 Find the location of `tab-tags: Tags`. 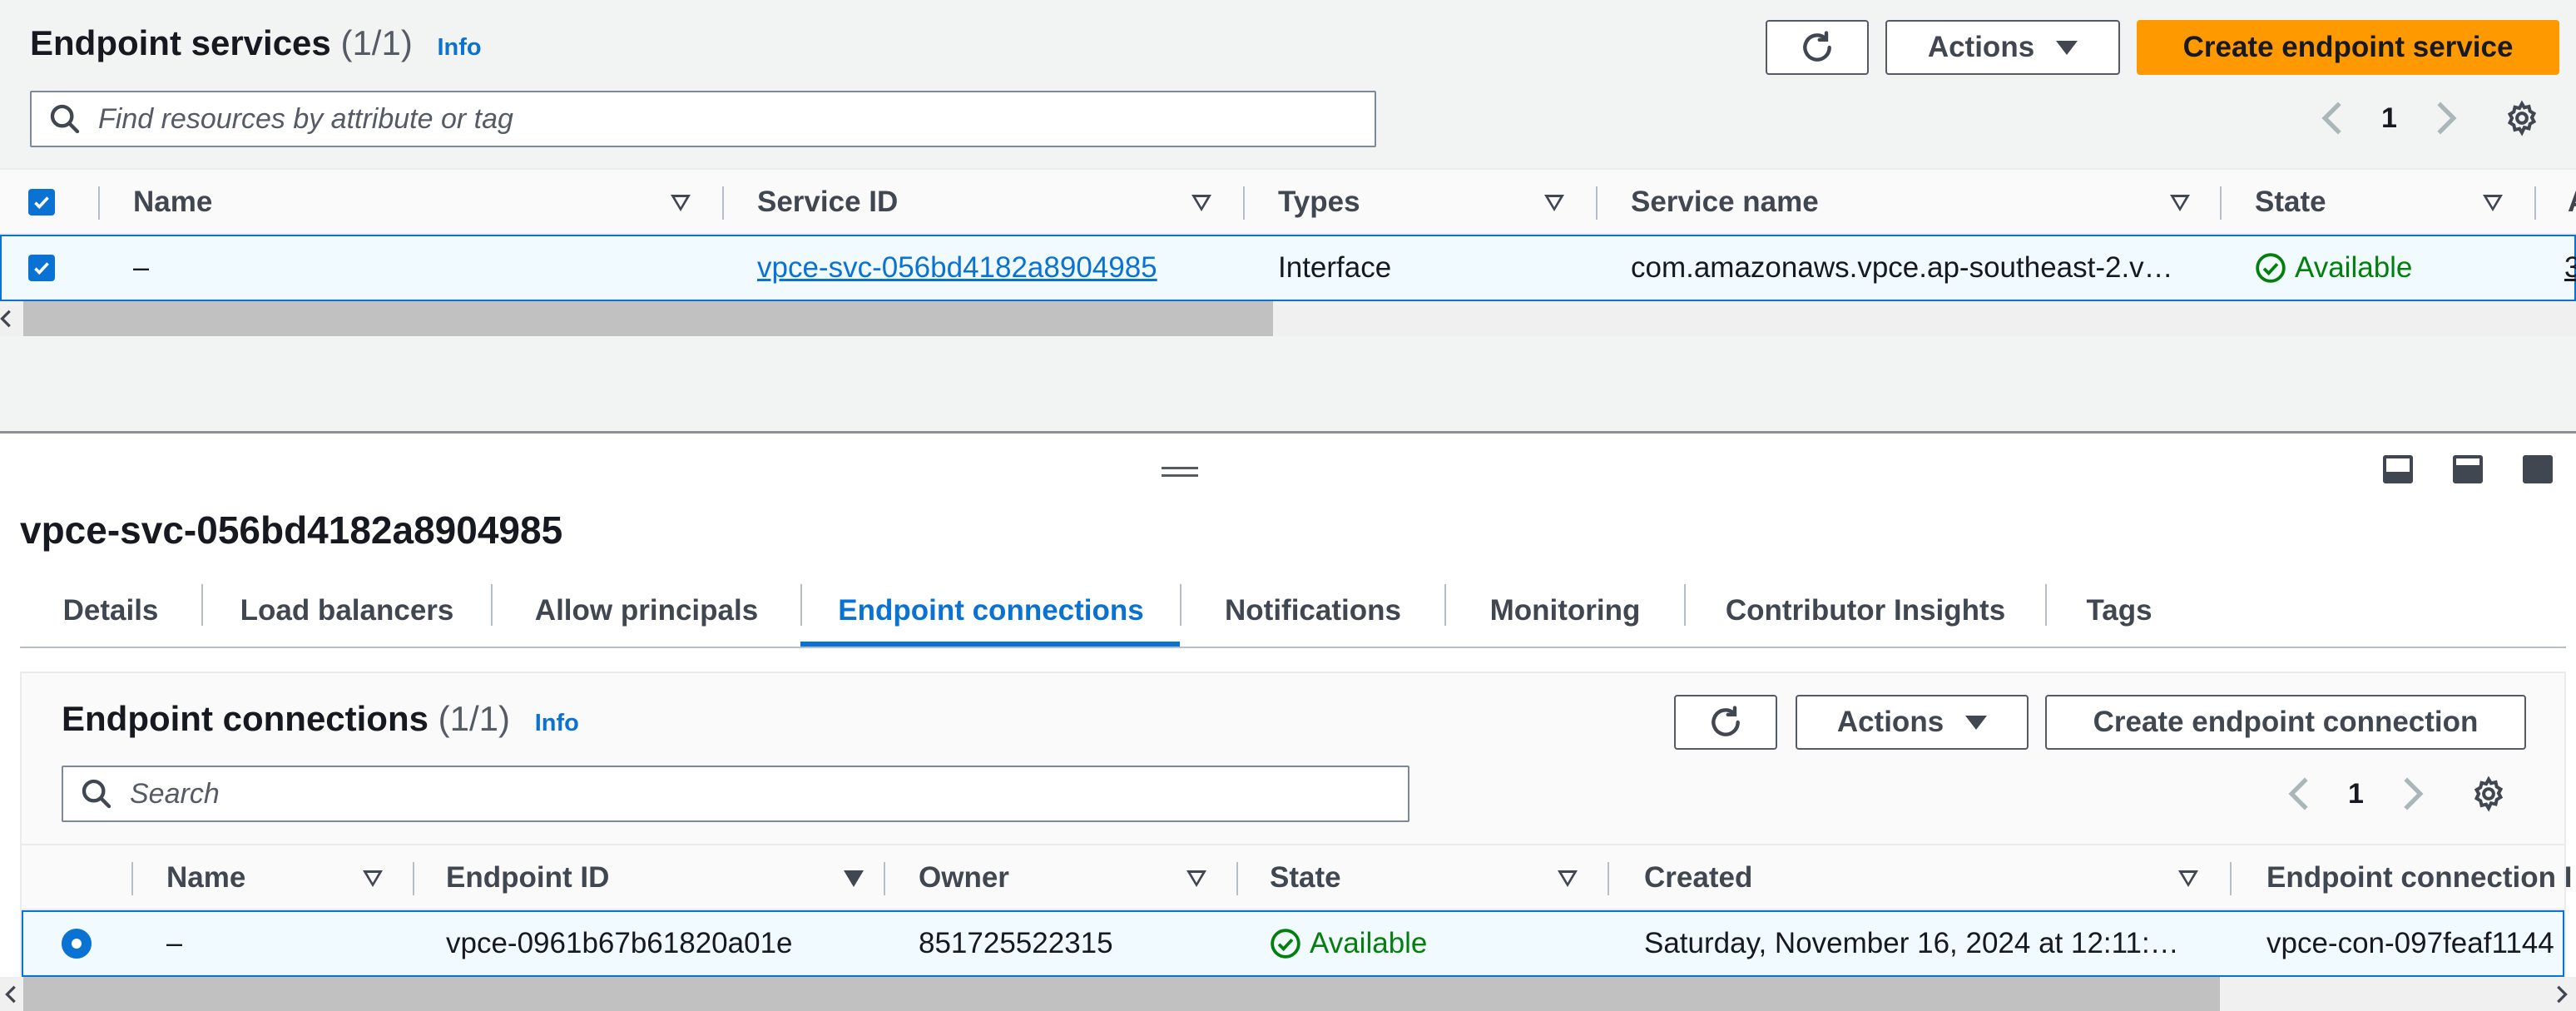

tab-tags: Tags is located at coordinates (2119, 611).